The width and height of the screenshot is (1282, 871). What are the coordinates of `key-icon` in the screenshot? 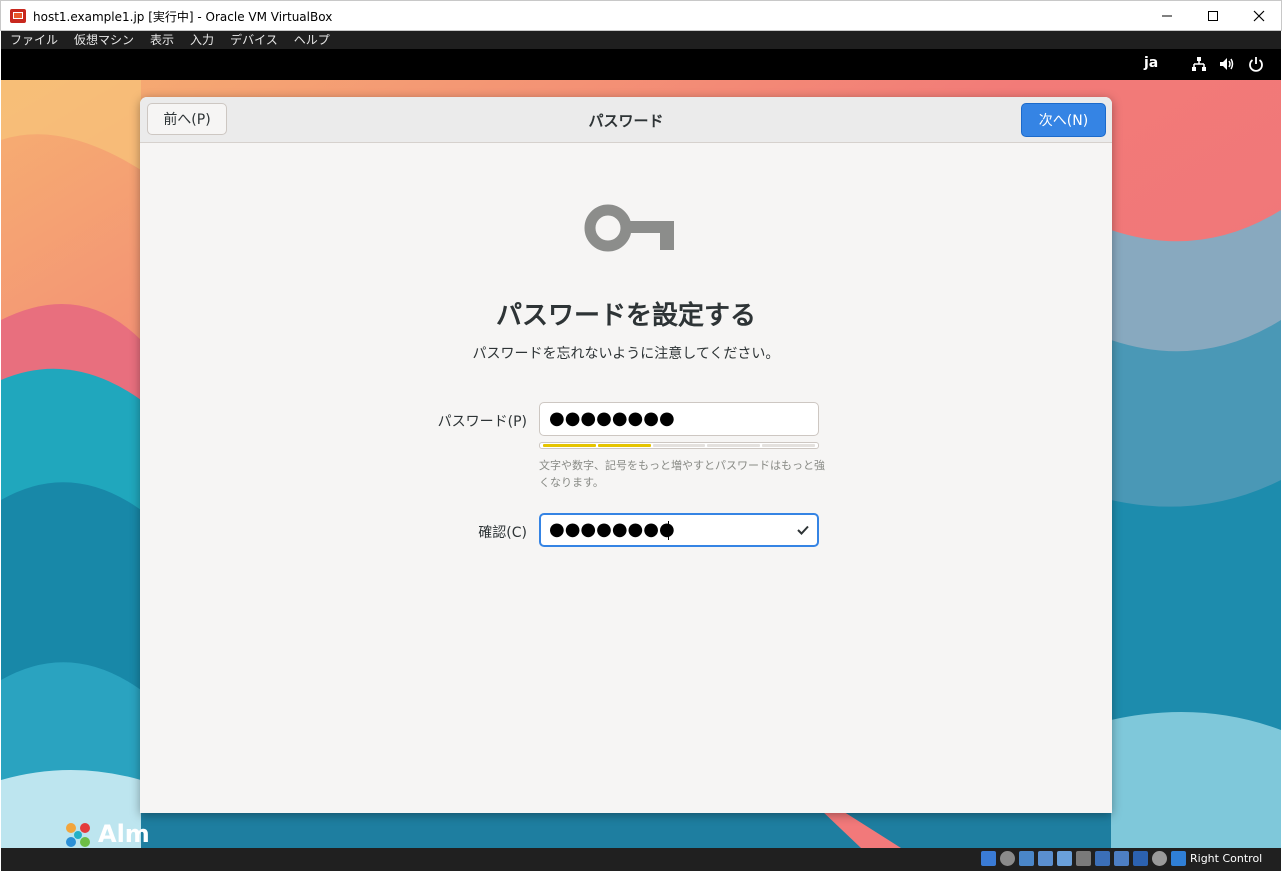 It's located at (629, 228).